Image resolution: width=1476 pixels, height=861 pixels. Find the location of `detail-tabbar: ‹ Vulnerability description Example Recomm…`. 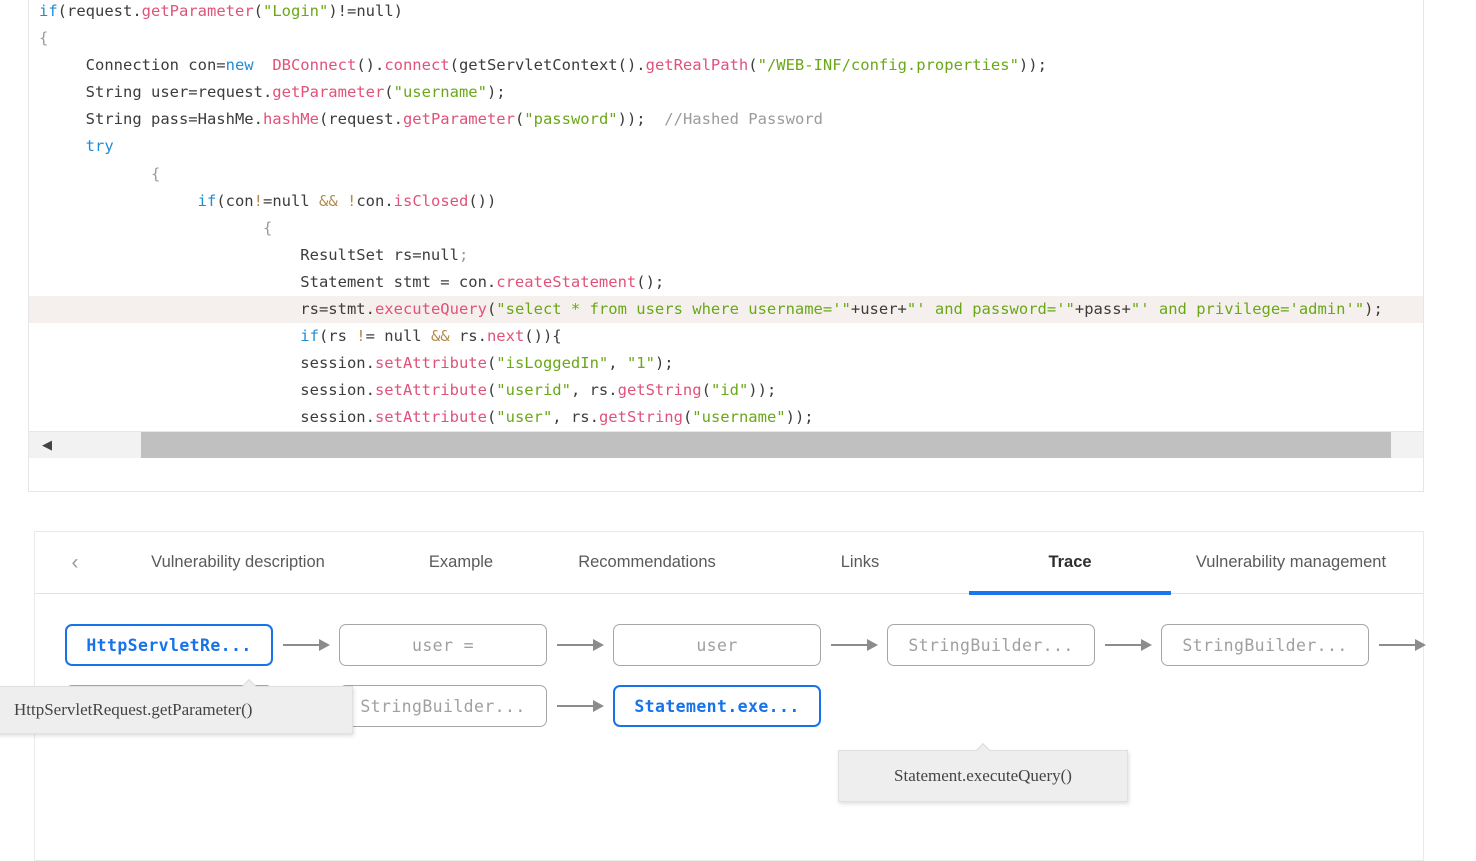

detail-tabbar: ‹ Vulnerability description Example Recomm… is located at coordinates (729, 563).